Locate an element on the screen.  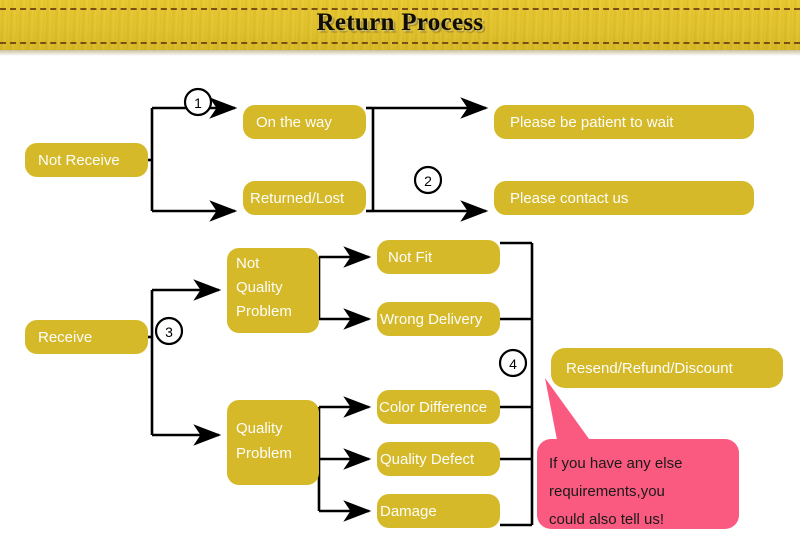
callout-line-2-text: requirements,you is located at coordinates (607, 491).